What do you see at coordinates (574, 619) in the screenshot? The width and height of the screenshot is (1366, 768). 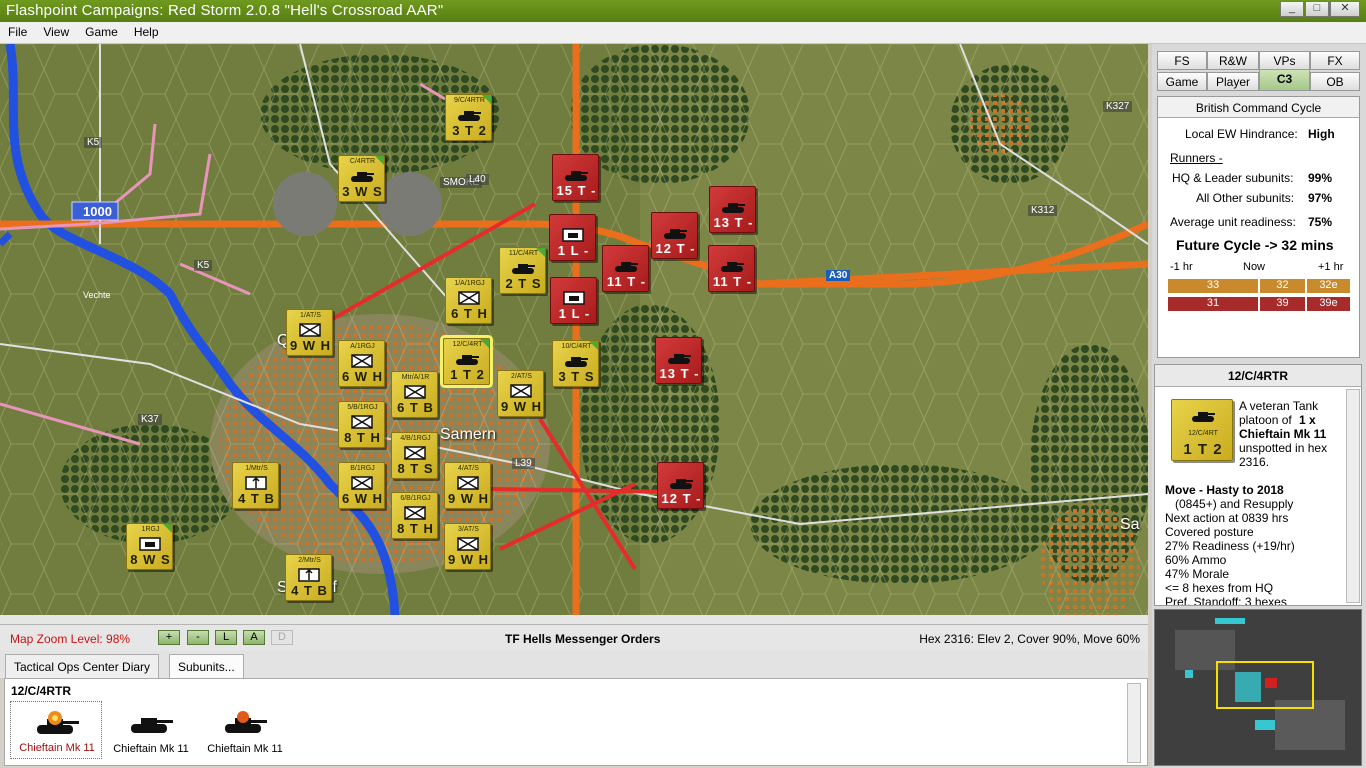 I see `map-splitter` at bounding box center [574, 619].